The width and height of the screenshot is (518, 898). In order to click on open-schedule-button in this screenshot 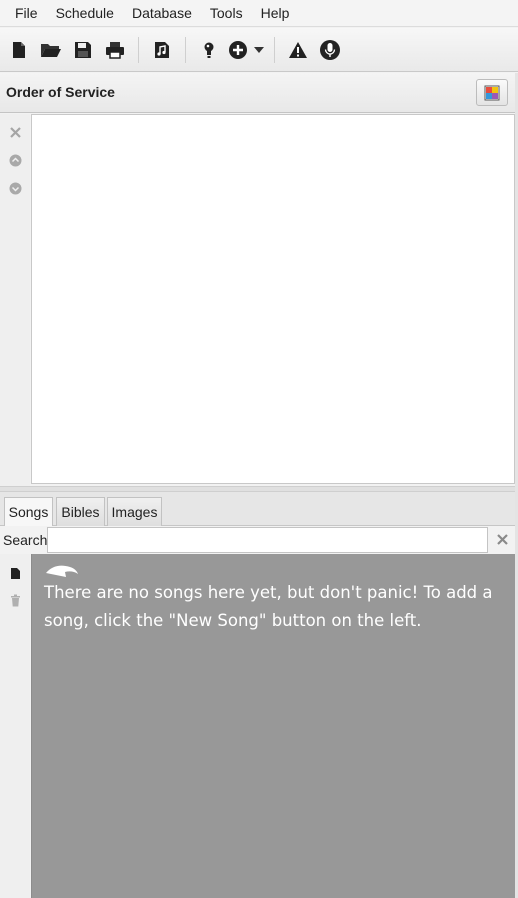, I will do `click(51, 50)`.